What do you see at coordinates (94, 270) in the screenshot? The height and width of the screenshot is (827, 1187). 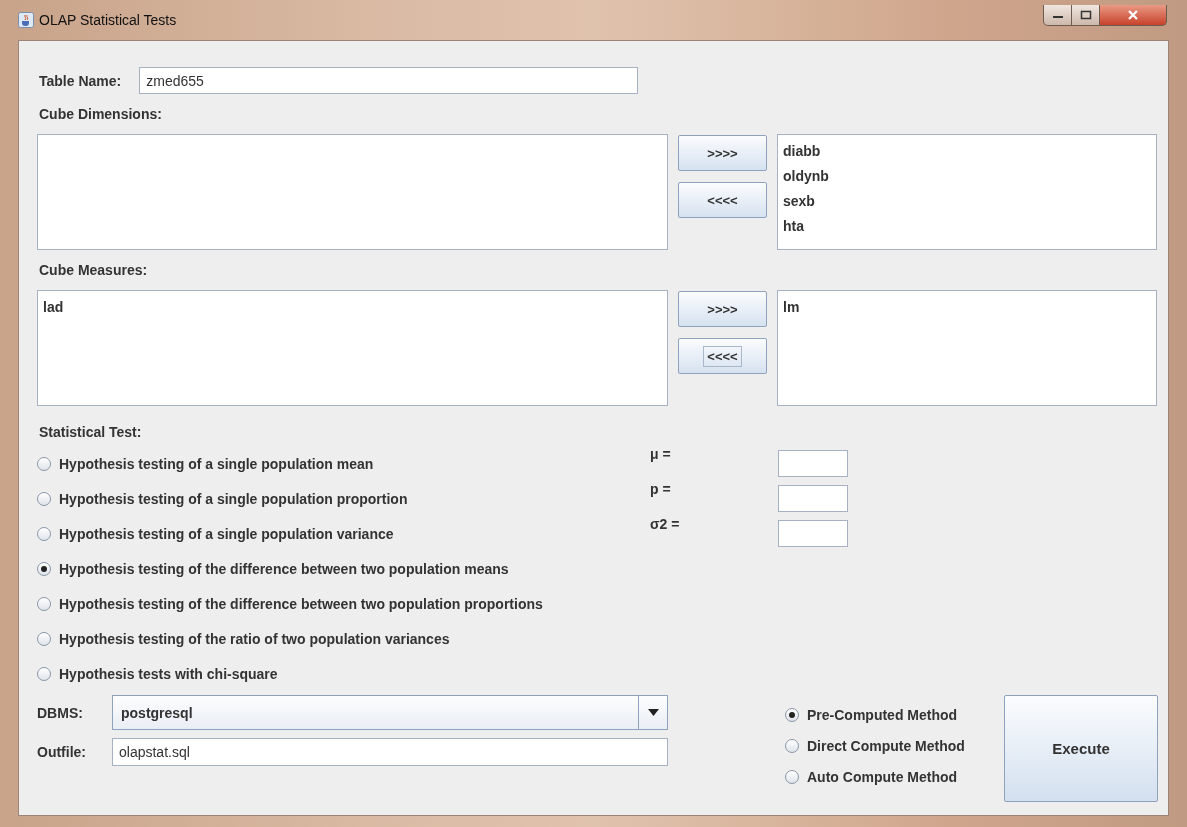 I see `section-label: Cube Measures:` at bounding box center [94, 270].